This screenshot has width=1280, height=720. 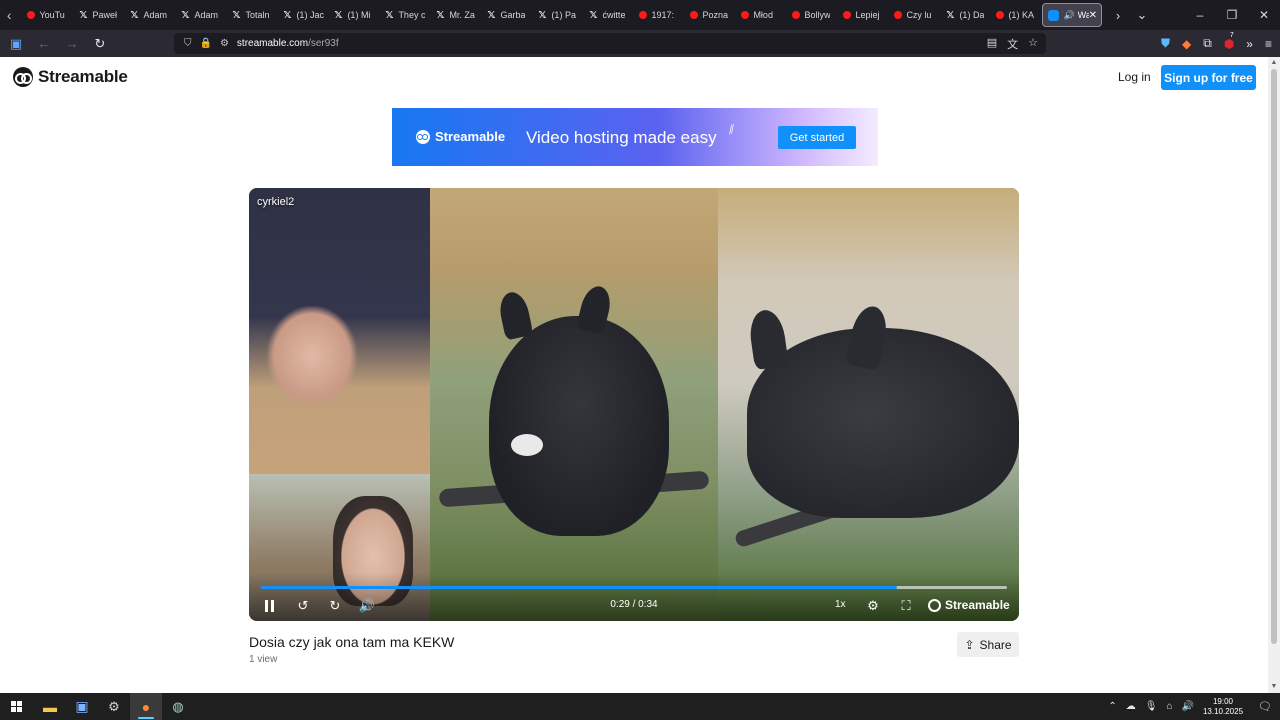 What do you see at coordinates (906, 606) in the screenshot?
I see `fullscreen-icon: ⛶` at bounding box center [906, 606].